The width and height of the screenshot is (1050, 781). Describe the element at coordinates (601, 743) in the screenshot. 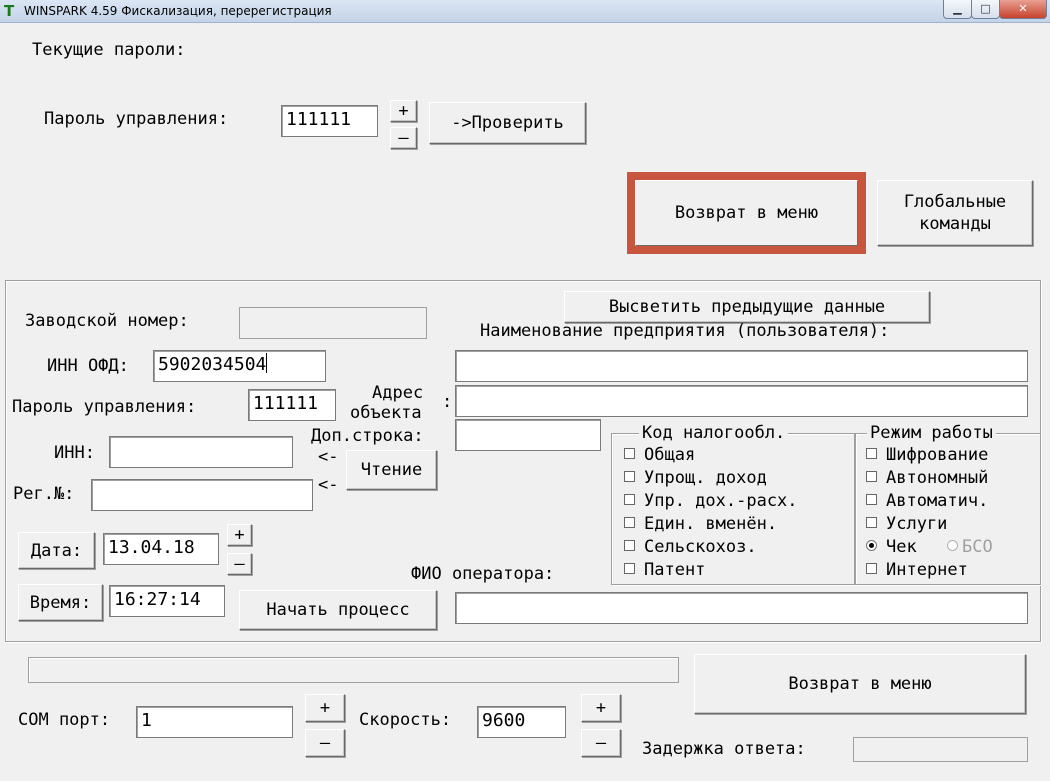

I see `speed-decrement-button: –` at that location.